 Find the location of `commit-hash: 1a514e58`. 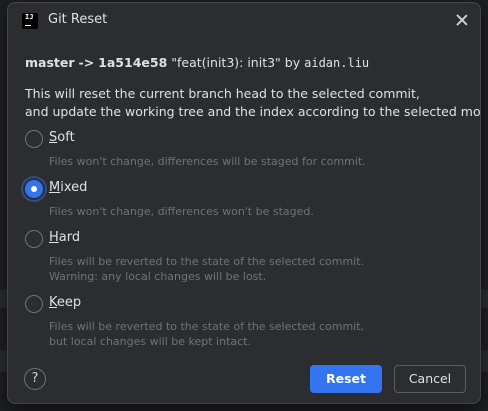

commit-hash: 1a514e58 is located at coordinates (133, 62).